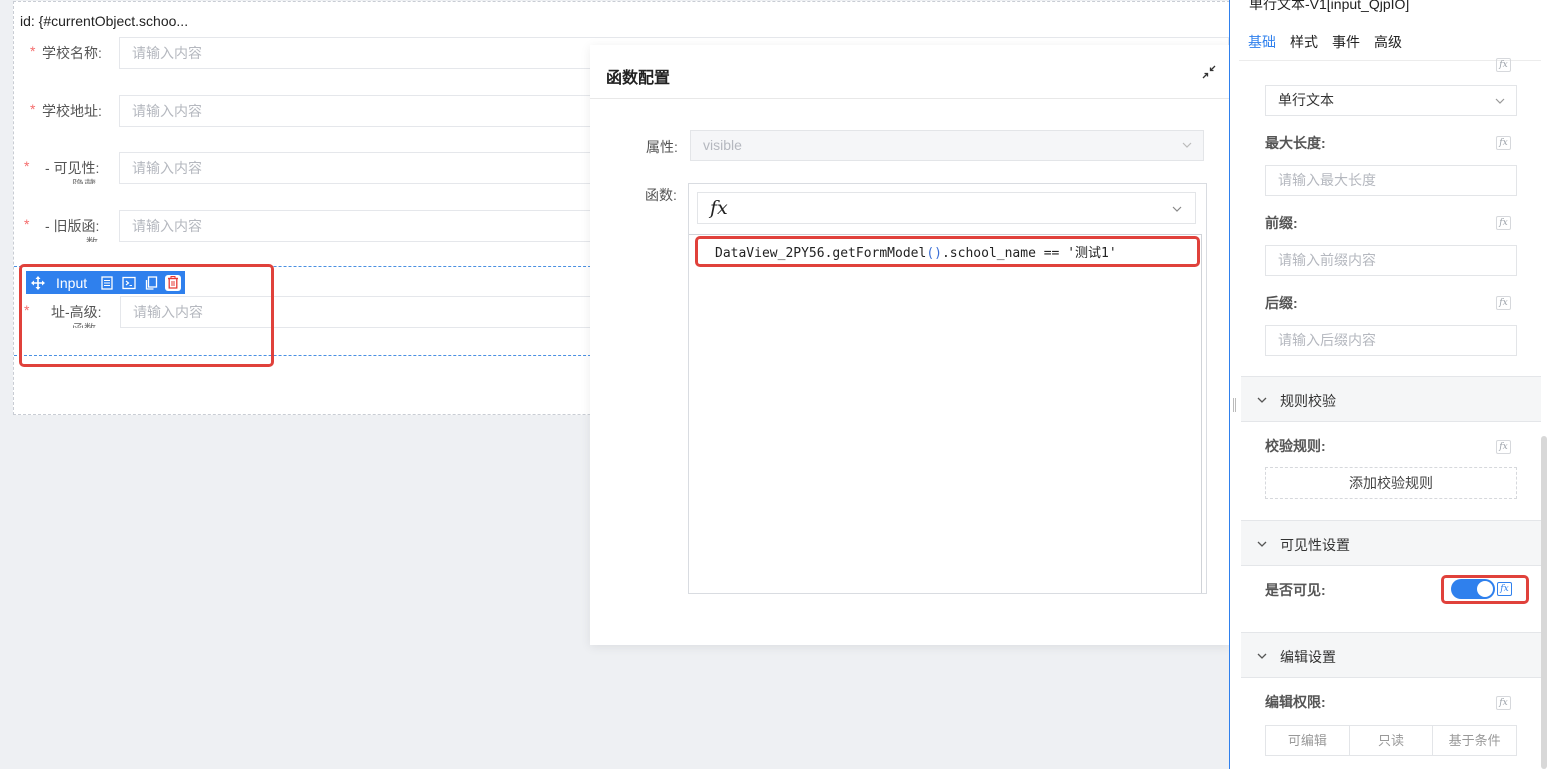 This screenshot has height=769, width=1547. What do you see at coordinates (1391, 655) in the screenshot?
I see `section-edit-header: 编辑设置` at bounding box center [1391, 655].